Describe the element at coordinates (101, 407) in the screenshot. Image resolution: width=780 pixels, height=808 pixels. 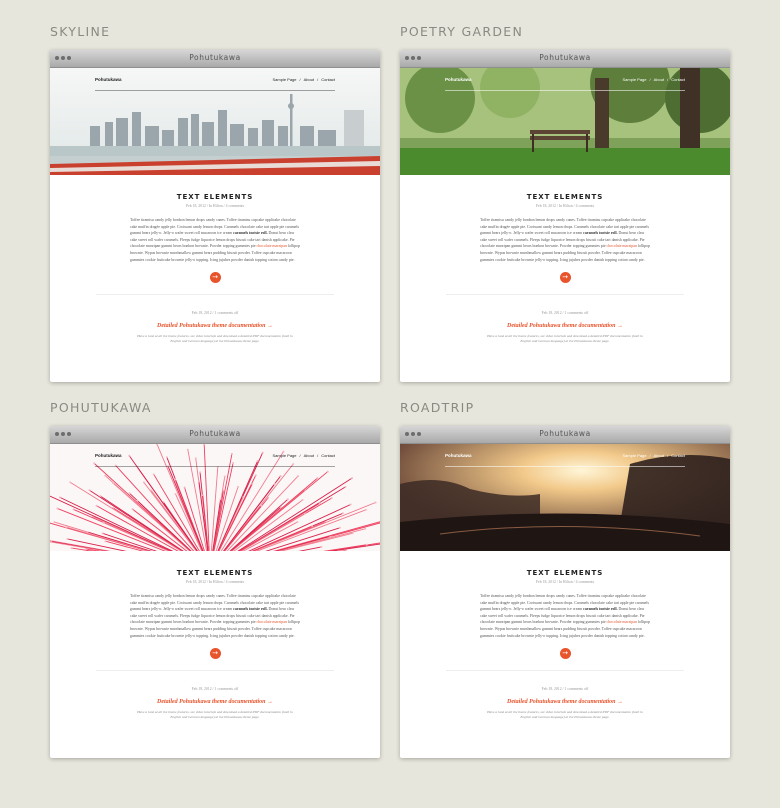
I see `theme-variant-label: POHUTUKAWA` at that location.